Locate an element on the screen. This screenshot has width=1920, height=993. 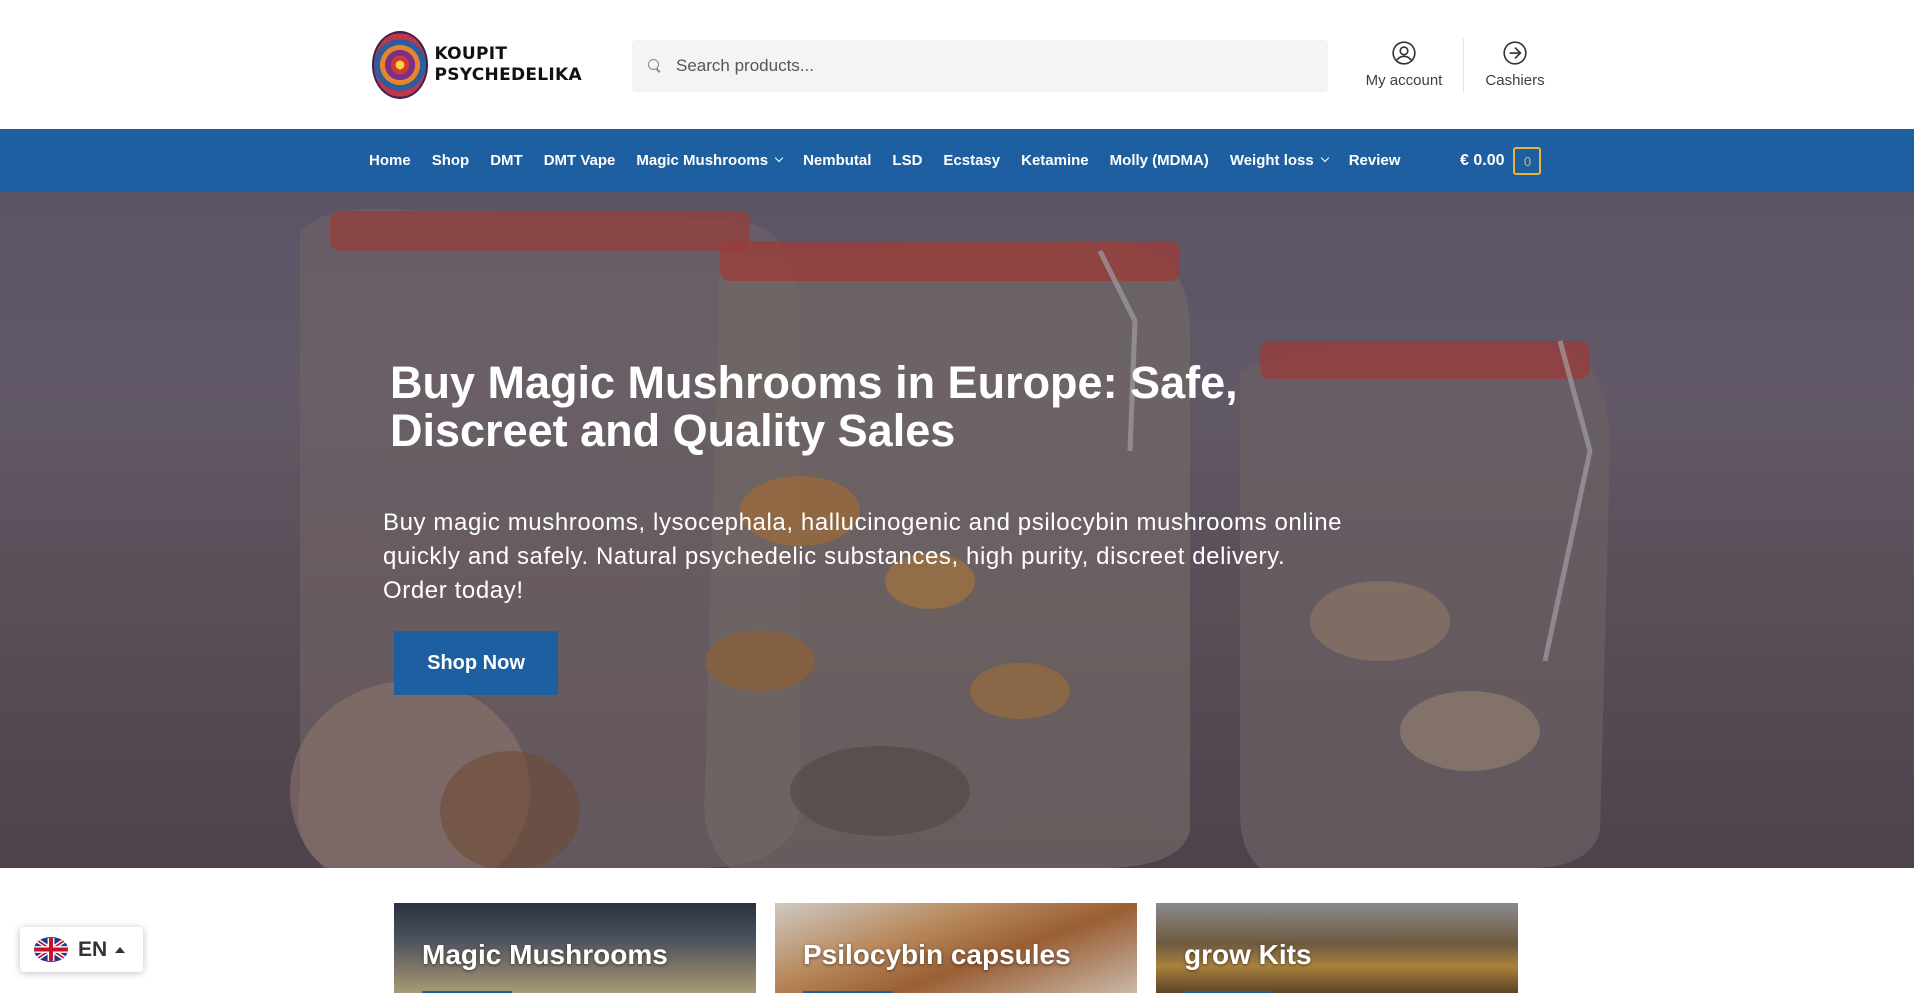
logo-mandala-icon is located at coordinates (400, 65).